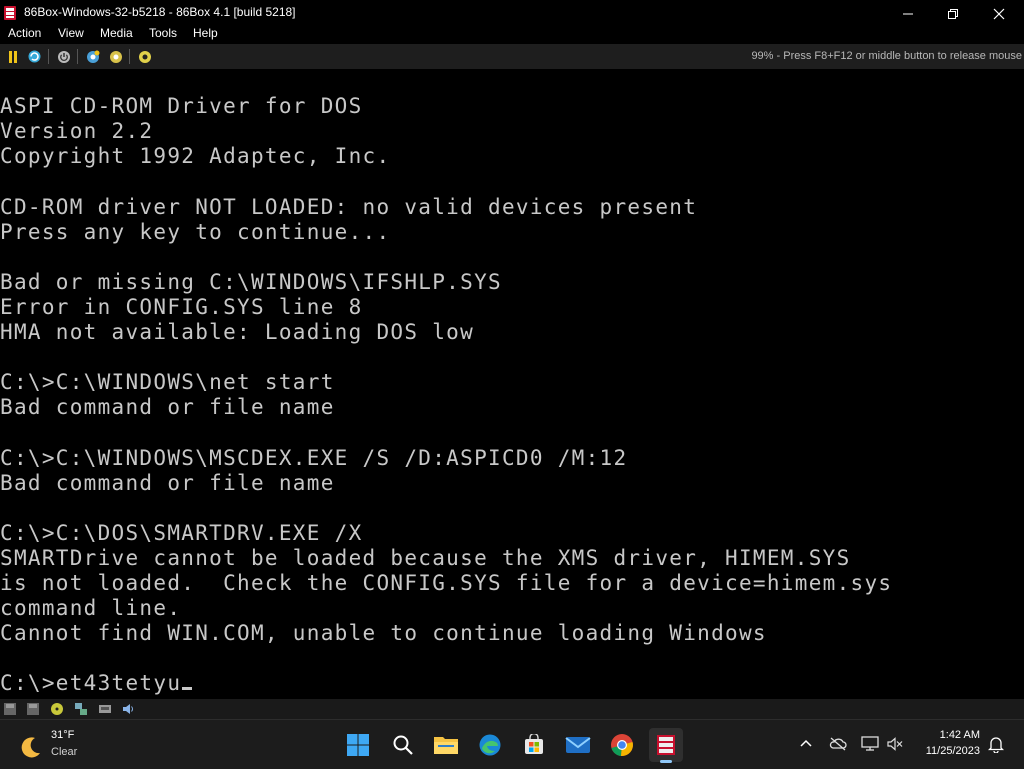  What do you see at coordinates (953, 14) in the screenshot?
I see `restore-icon` at bounding box center [953, 14].